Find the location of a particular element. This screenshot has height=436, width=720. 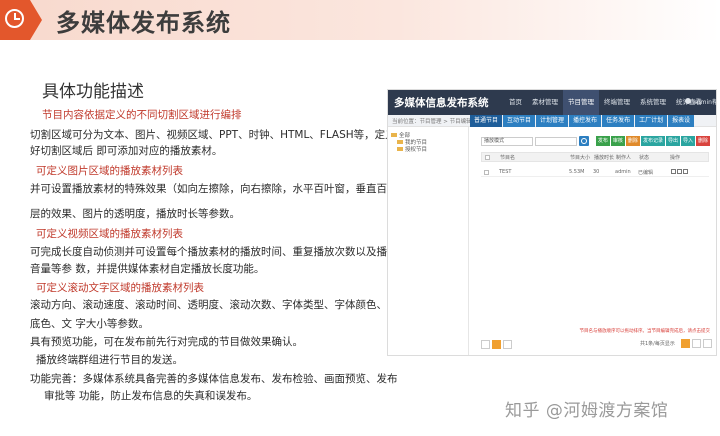

feature-text: 音量等参 数，并提供媒体素材自定播放长度功能。 is located at coordinates (147, 269).